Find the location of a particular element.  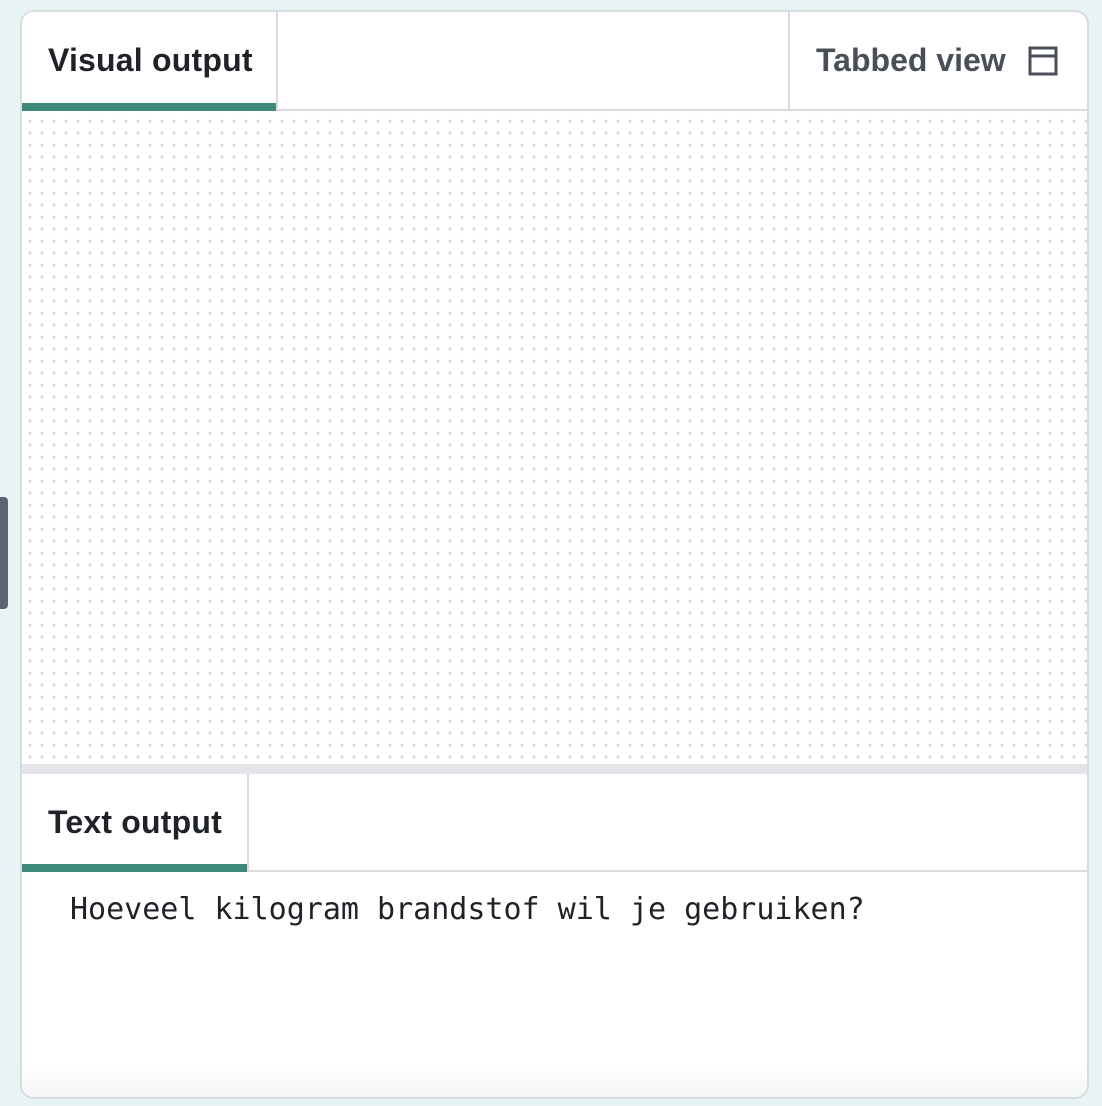

tab-visual-output-label: Visual output is located at coordinates (150, 60).